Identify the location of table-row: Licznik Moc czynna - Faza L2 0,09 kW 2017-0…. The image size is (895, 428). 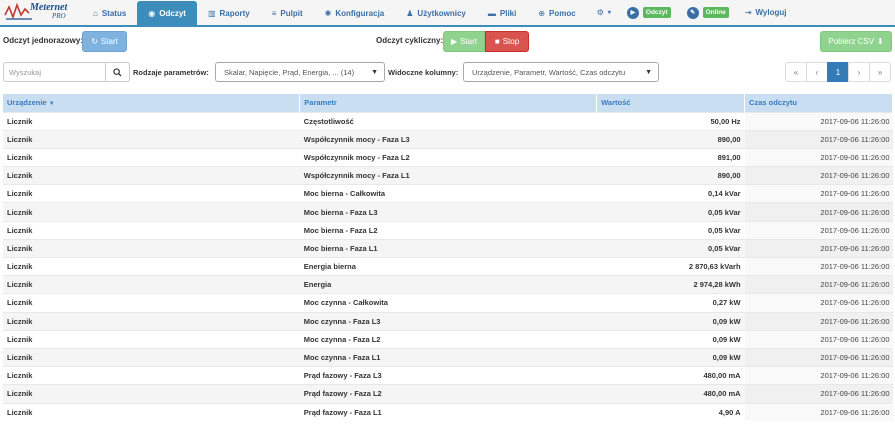
(448, 339).